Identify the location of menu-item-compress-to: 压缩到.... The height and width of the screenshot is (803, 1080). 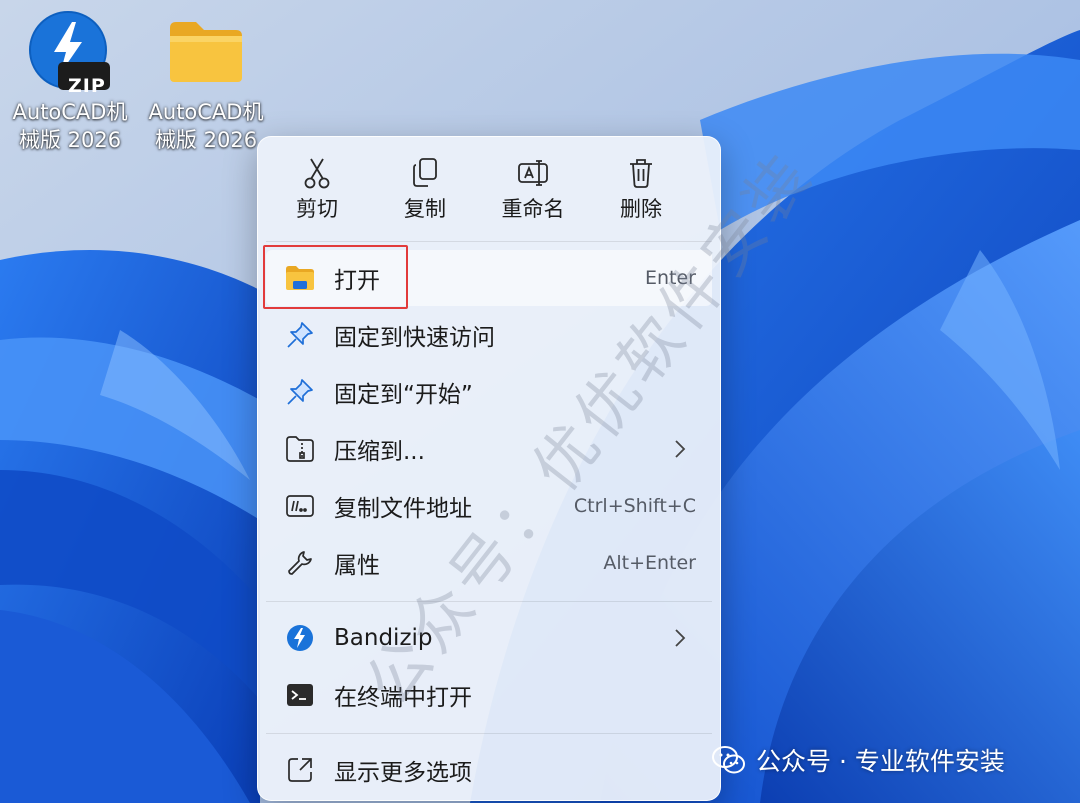
(489, 449).